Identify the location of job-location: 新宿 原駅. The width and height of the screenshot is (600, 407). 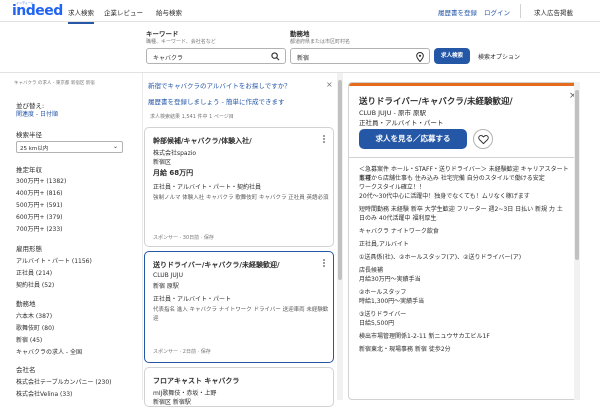
(166, 286).